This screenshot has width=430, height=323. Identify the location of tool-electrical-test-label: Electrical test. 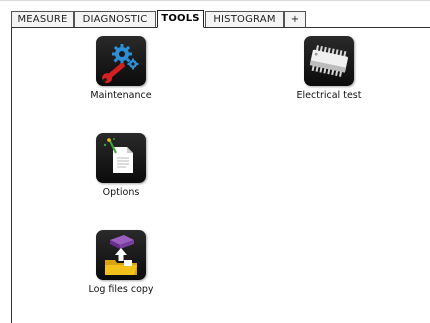
(329, 95).